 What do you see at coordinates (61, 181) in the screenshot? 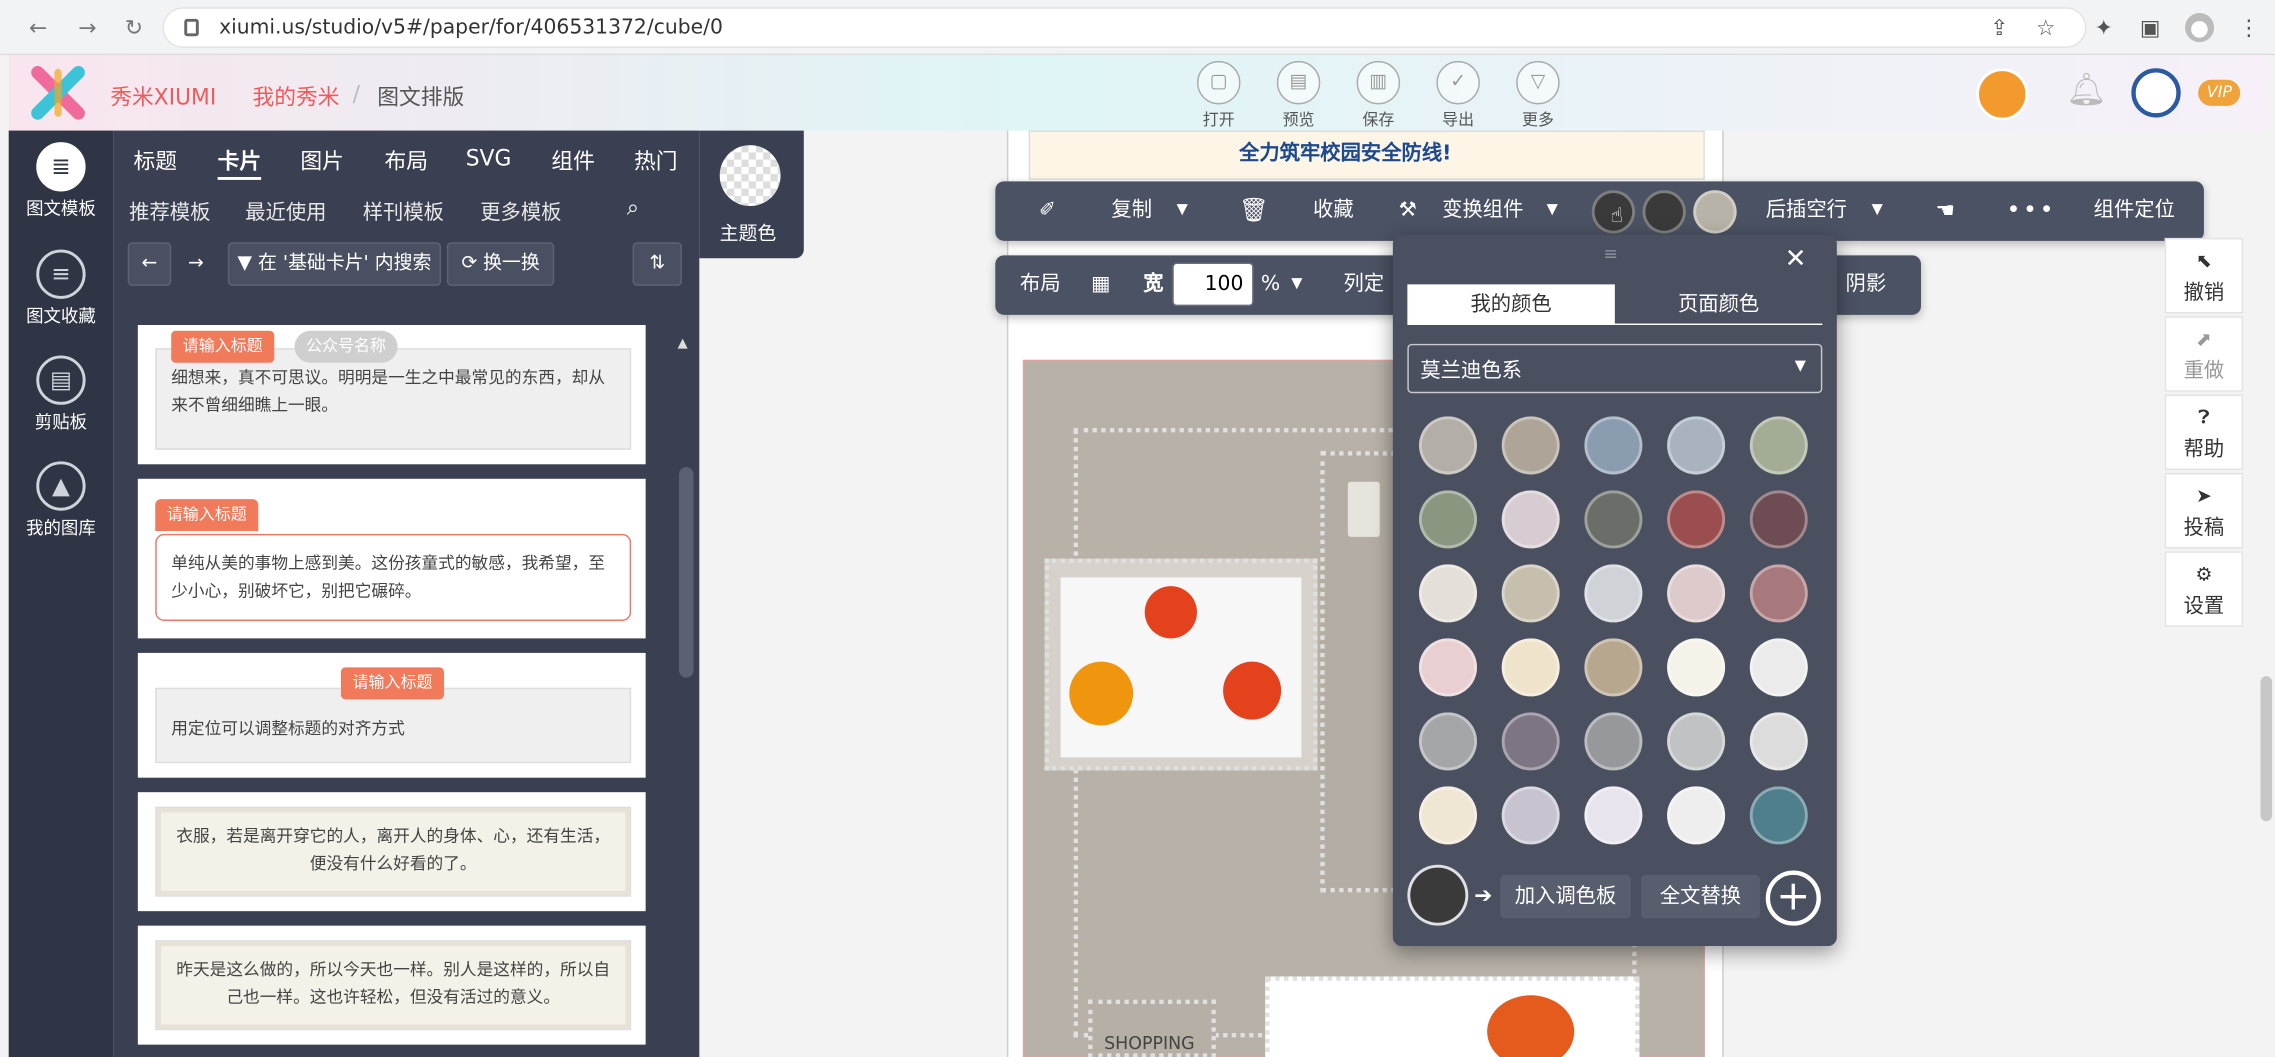
I see `nav-template: ≣ 图文模板` at bounding box center [61, 181].